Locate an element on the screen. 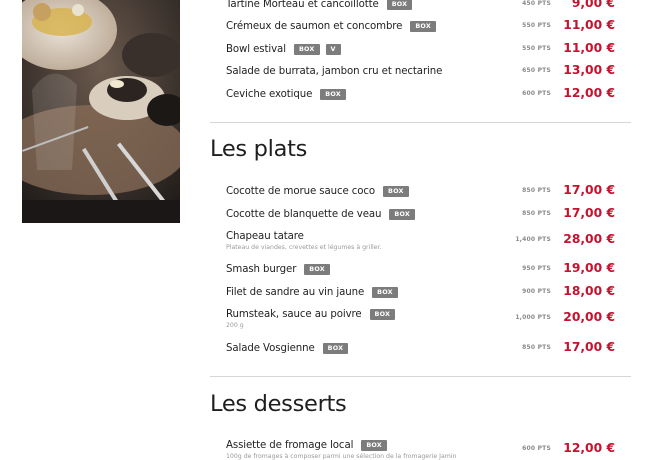 Image resolution: width=655 pixels, height=460 pixels. menu-item-name: Salade Vosgienne is located at coordinates (270, 348).